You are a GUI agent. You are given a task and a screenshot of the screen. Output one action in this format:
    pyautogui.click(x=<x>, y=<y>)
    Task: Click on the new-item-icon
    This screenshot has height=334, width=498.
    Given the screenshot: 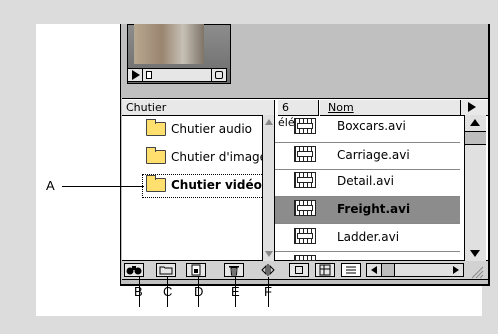 What is the action you would take?
    pyautogui.click(x=196, y=270)
    